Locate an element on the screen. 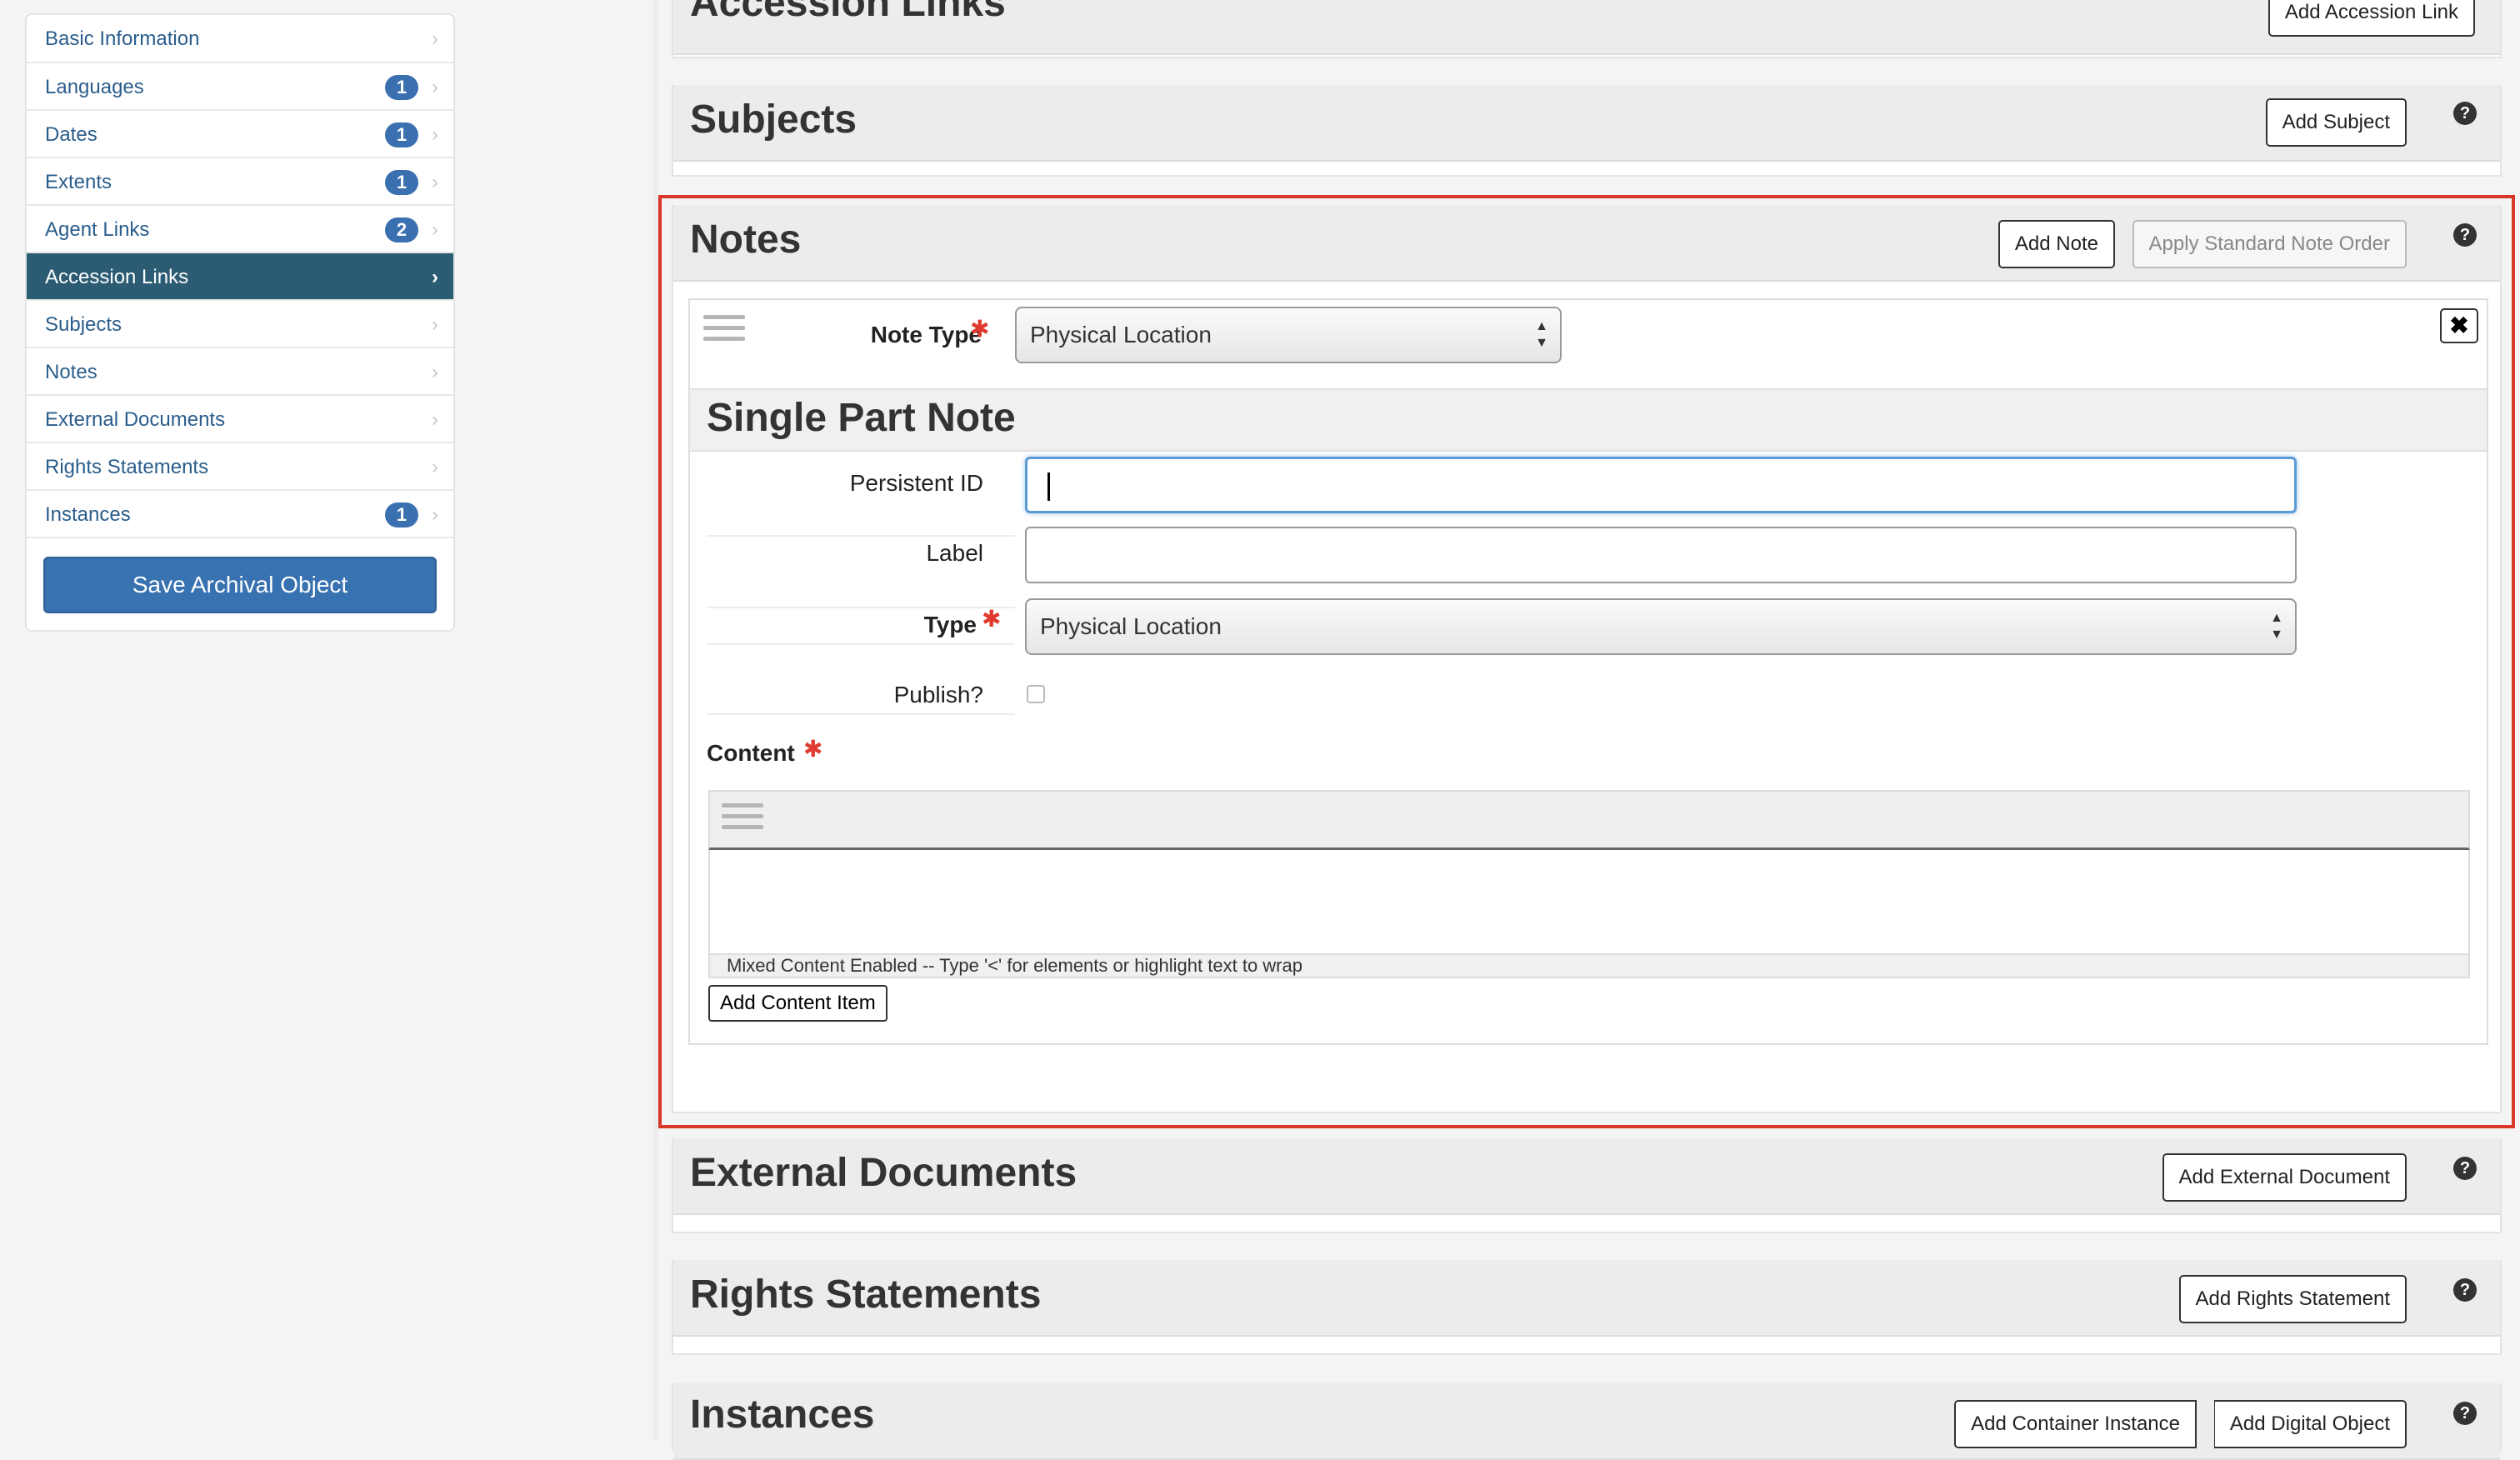 The height and width of the screenshot is (1460, 2520). add-subject-button: Add Subject is located at coordinates (2336, 122).